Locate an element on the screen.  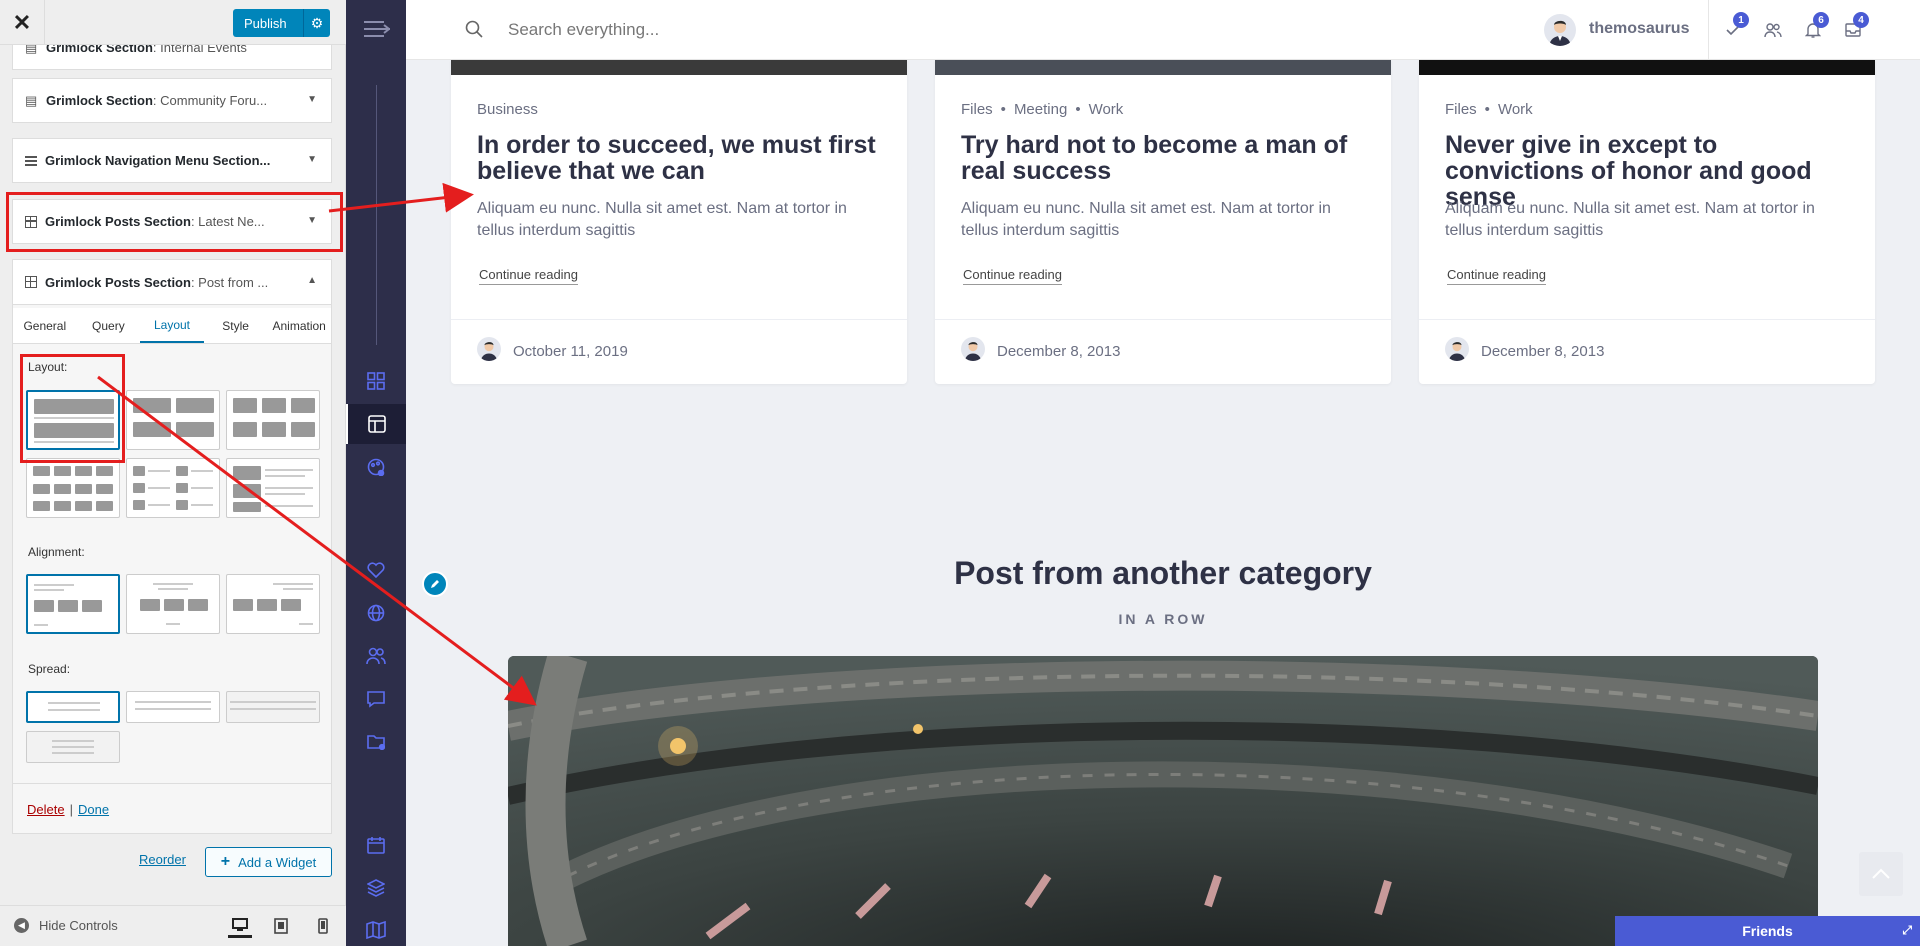
heart-icon is located at coordinates (376, 570).